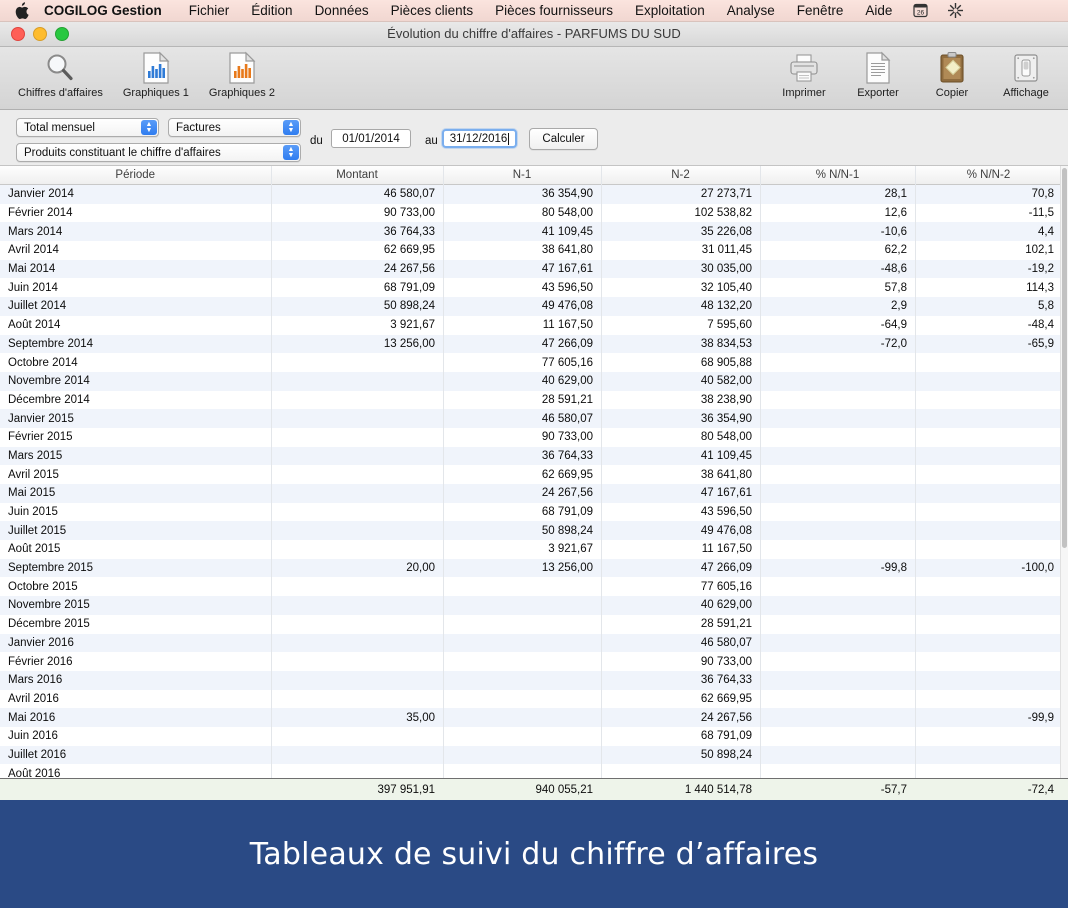 Image resolution: width=1068 pixels, height=908 pixels. Describe the element at coordinates (316, 141) in the screenshot. I see `from-label: du` at that location.